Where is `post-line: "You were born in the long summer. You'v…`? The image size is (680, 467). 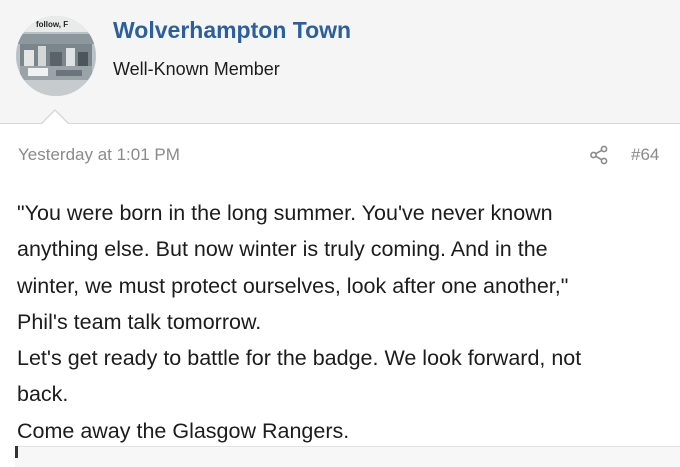 post-line: "You were born in the long summer. You'v… is located at coordinates (285, 213).